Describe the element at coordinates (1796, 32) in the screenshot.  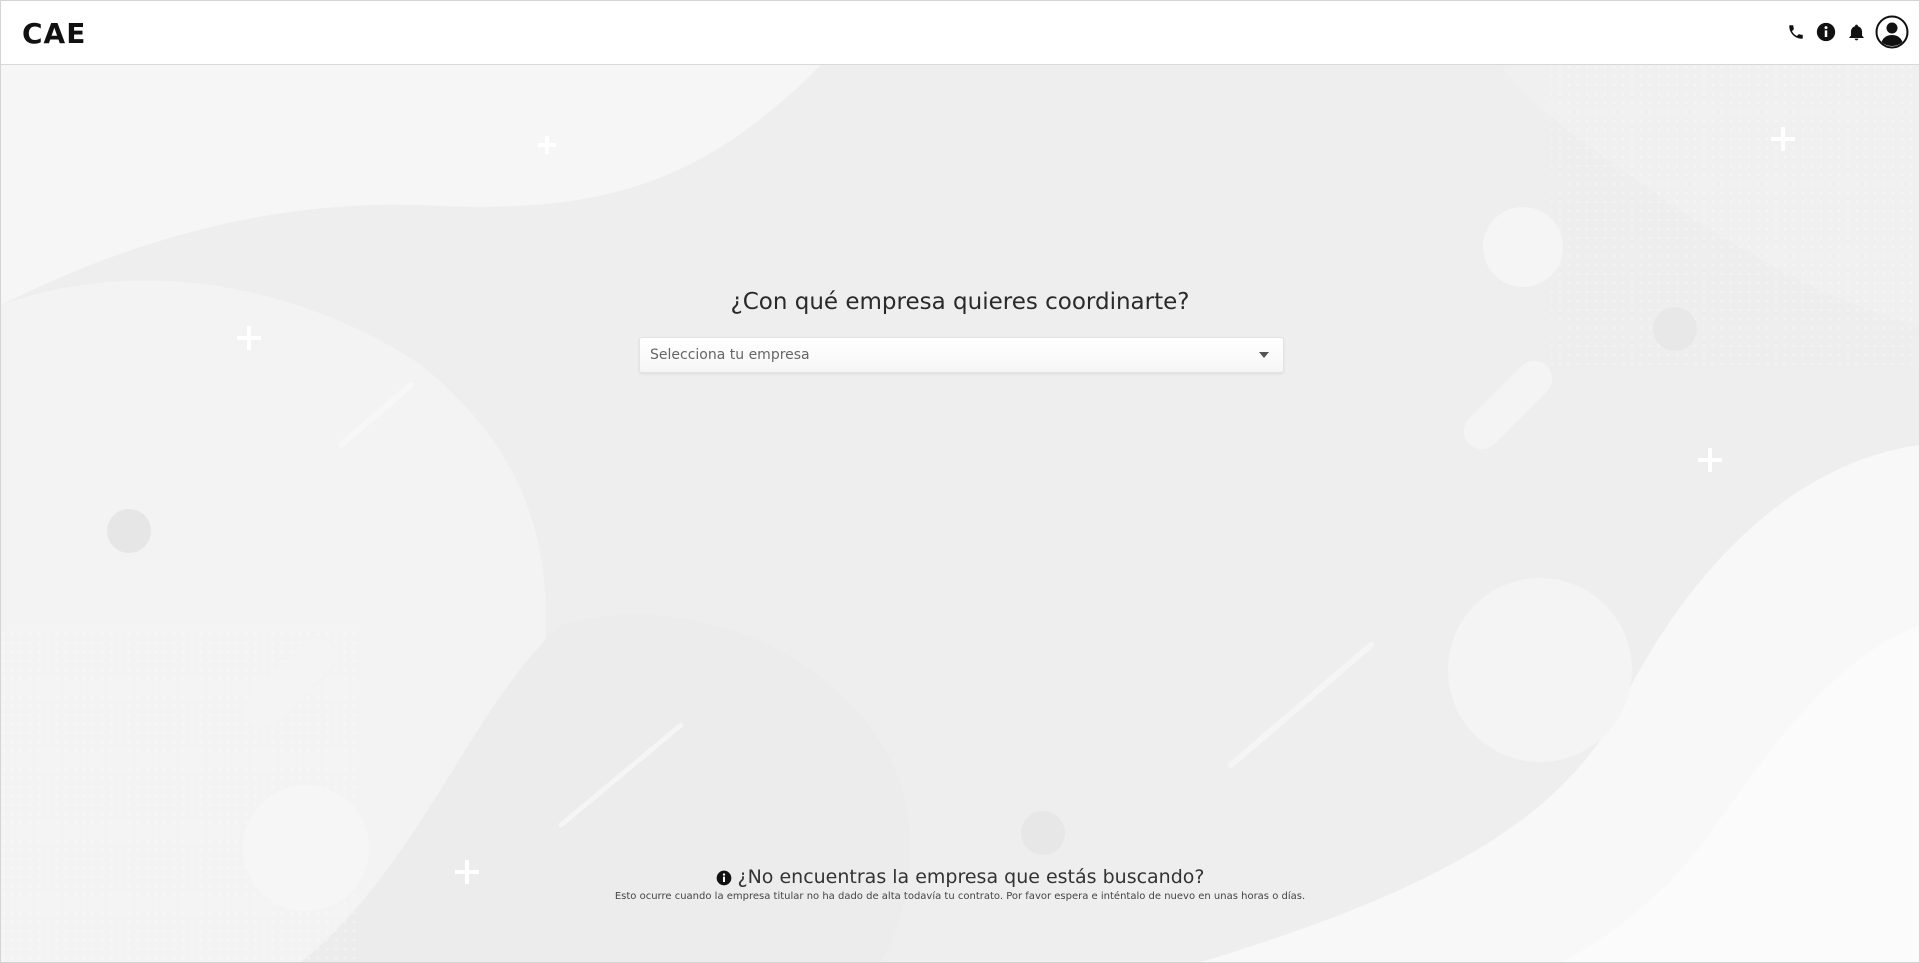
I see `phone-icon` at that location.